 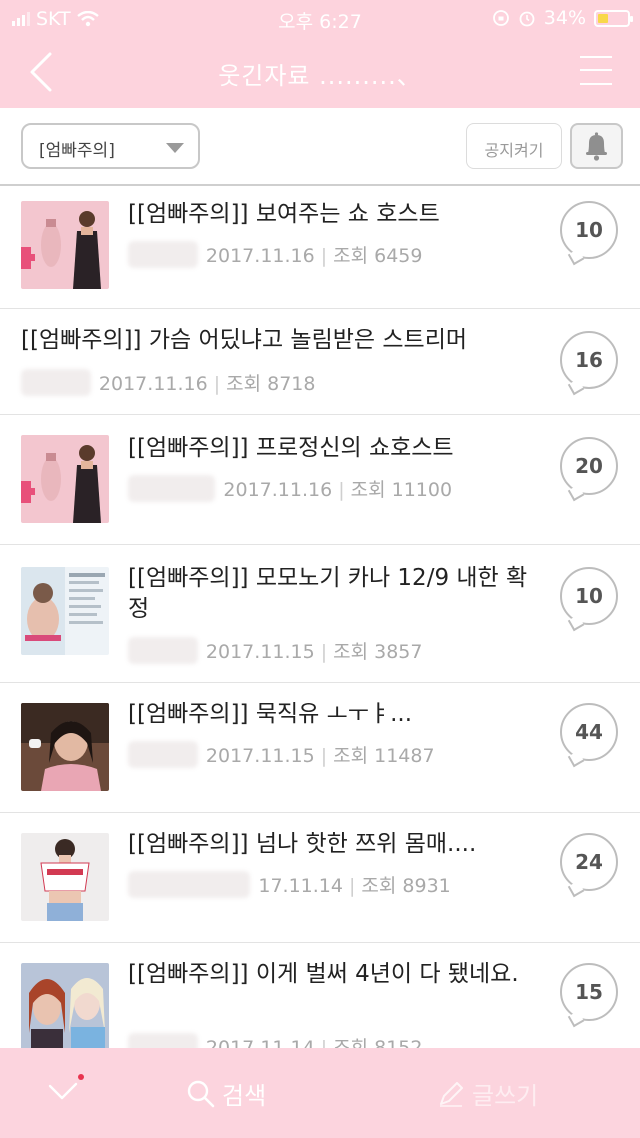 I want to click on category-select-value: [엄빠주의], so click(x=77, y=151).